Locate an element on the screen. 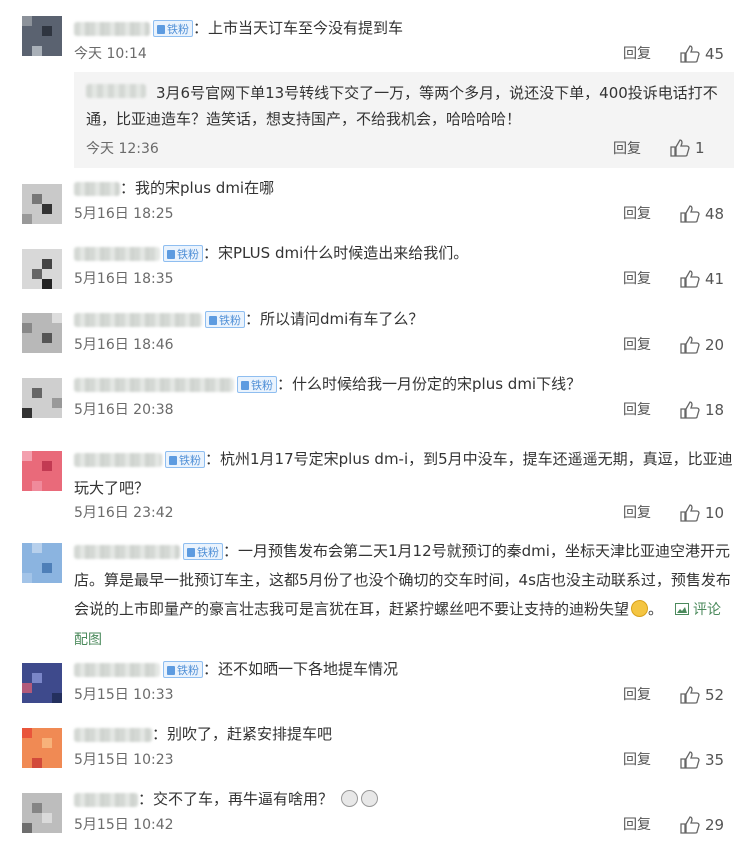 The height and width of the screenshot is (843, 749). comment-text: 上市当天订车至今没有提到车 is located at coordinates (306, 28).